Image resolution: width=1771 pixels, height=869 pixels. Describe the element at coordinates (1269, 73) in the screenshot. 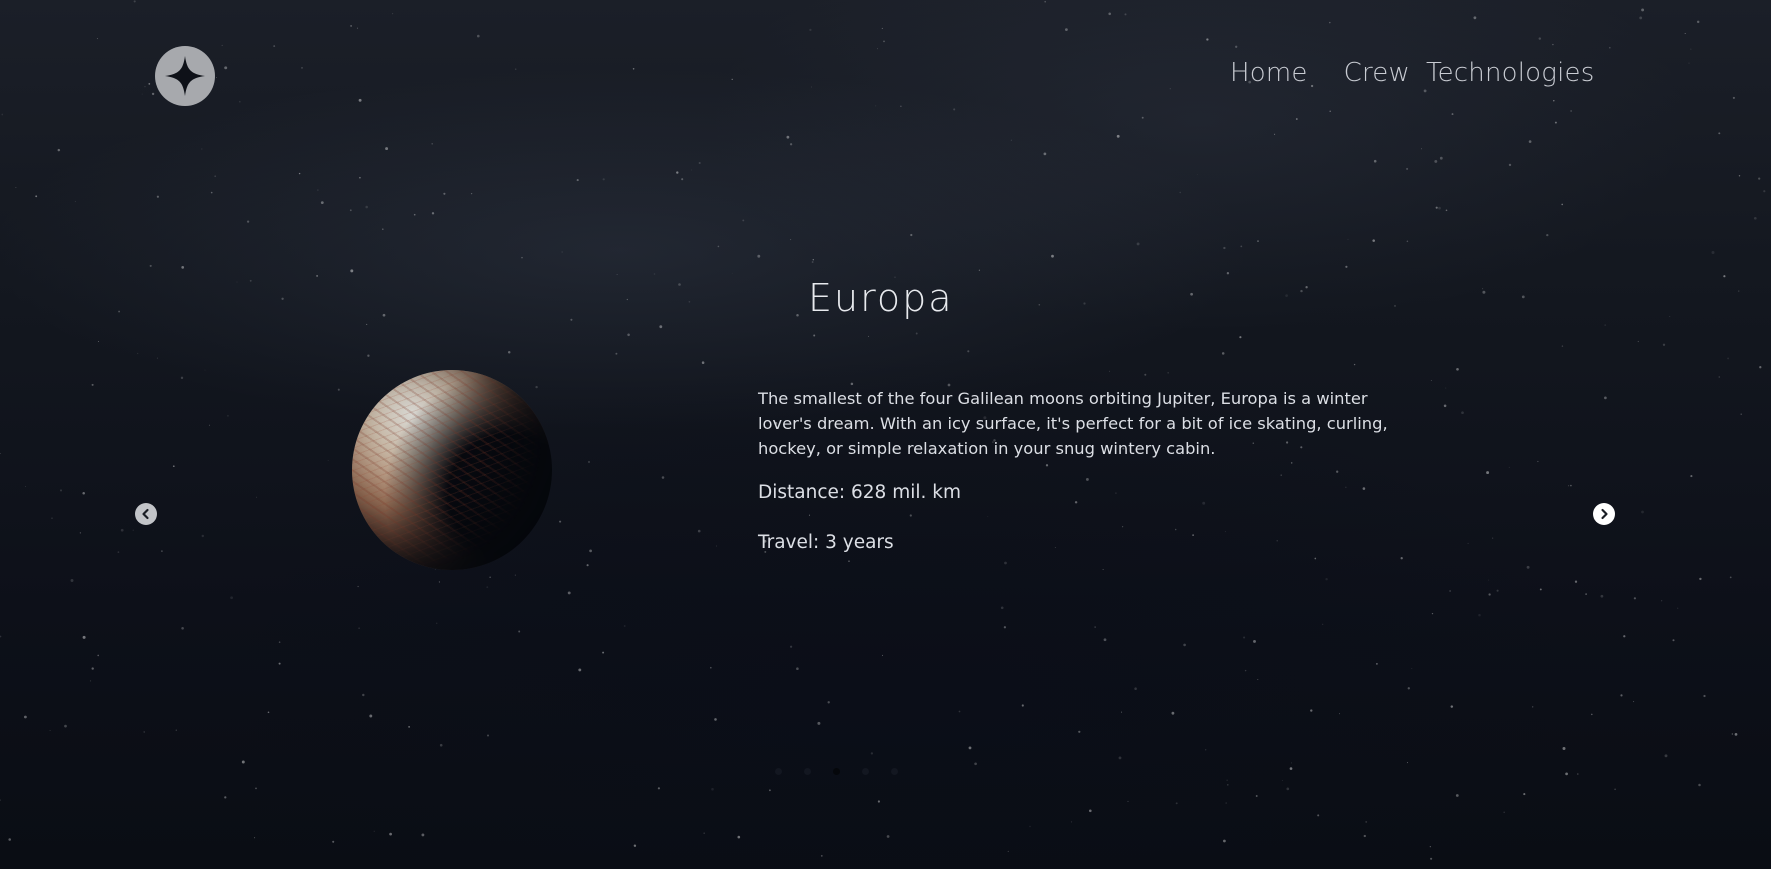

I see `nav-home-link: Home` at that location.